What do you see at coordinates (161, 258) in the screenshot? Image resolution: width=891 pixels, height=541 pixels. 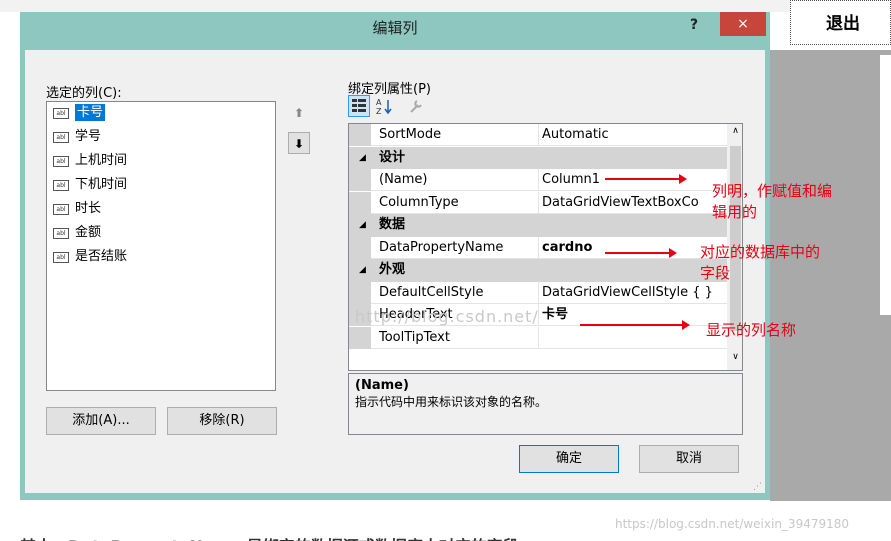 I see `column-list-item: abl 是否结账` at bounding box center [161, 258].